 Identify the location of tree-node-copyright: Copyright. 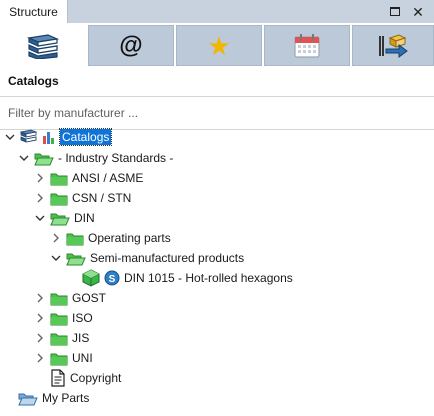
(85, 378).